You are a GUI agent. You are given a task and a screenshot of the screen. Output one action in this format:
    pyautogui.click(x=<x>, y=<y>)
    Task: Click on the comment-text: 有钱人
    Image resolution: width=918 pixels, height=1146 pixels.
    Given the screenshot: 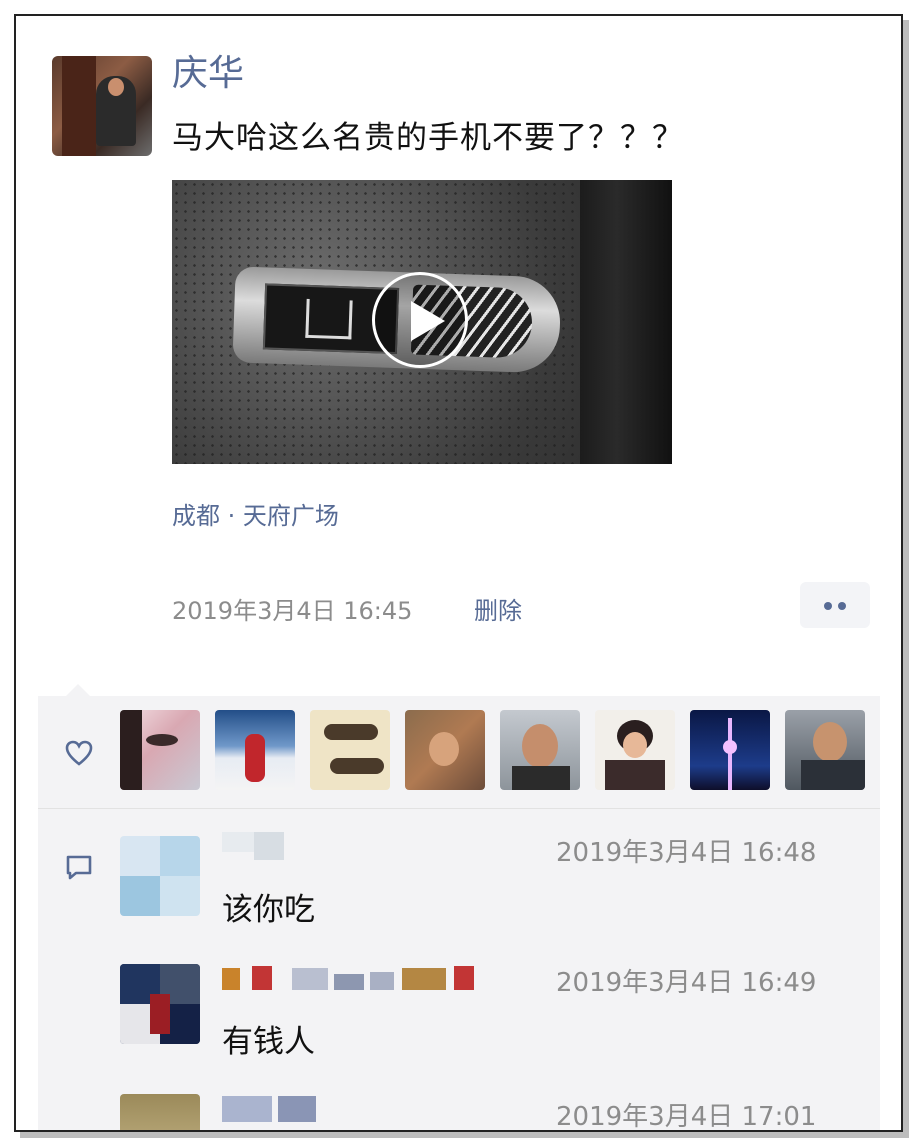 What is the action you would take?
    pyautogui.click(x=268, y=1042)
    